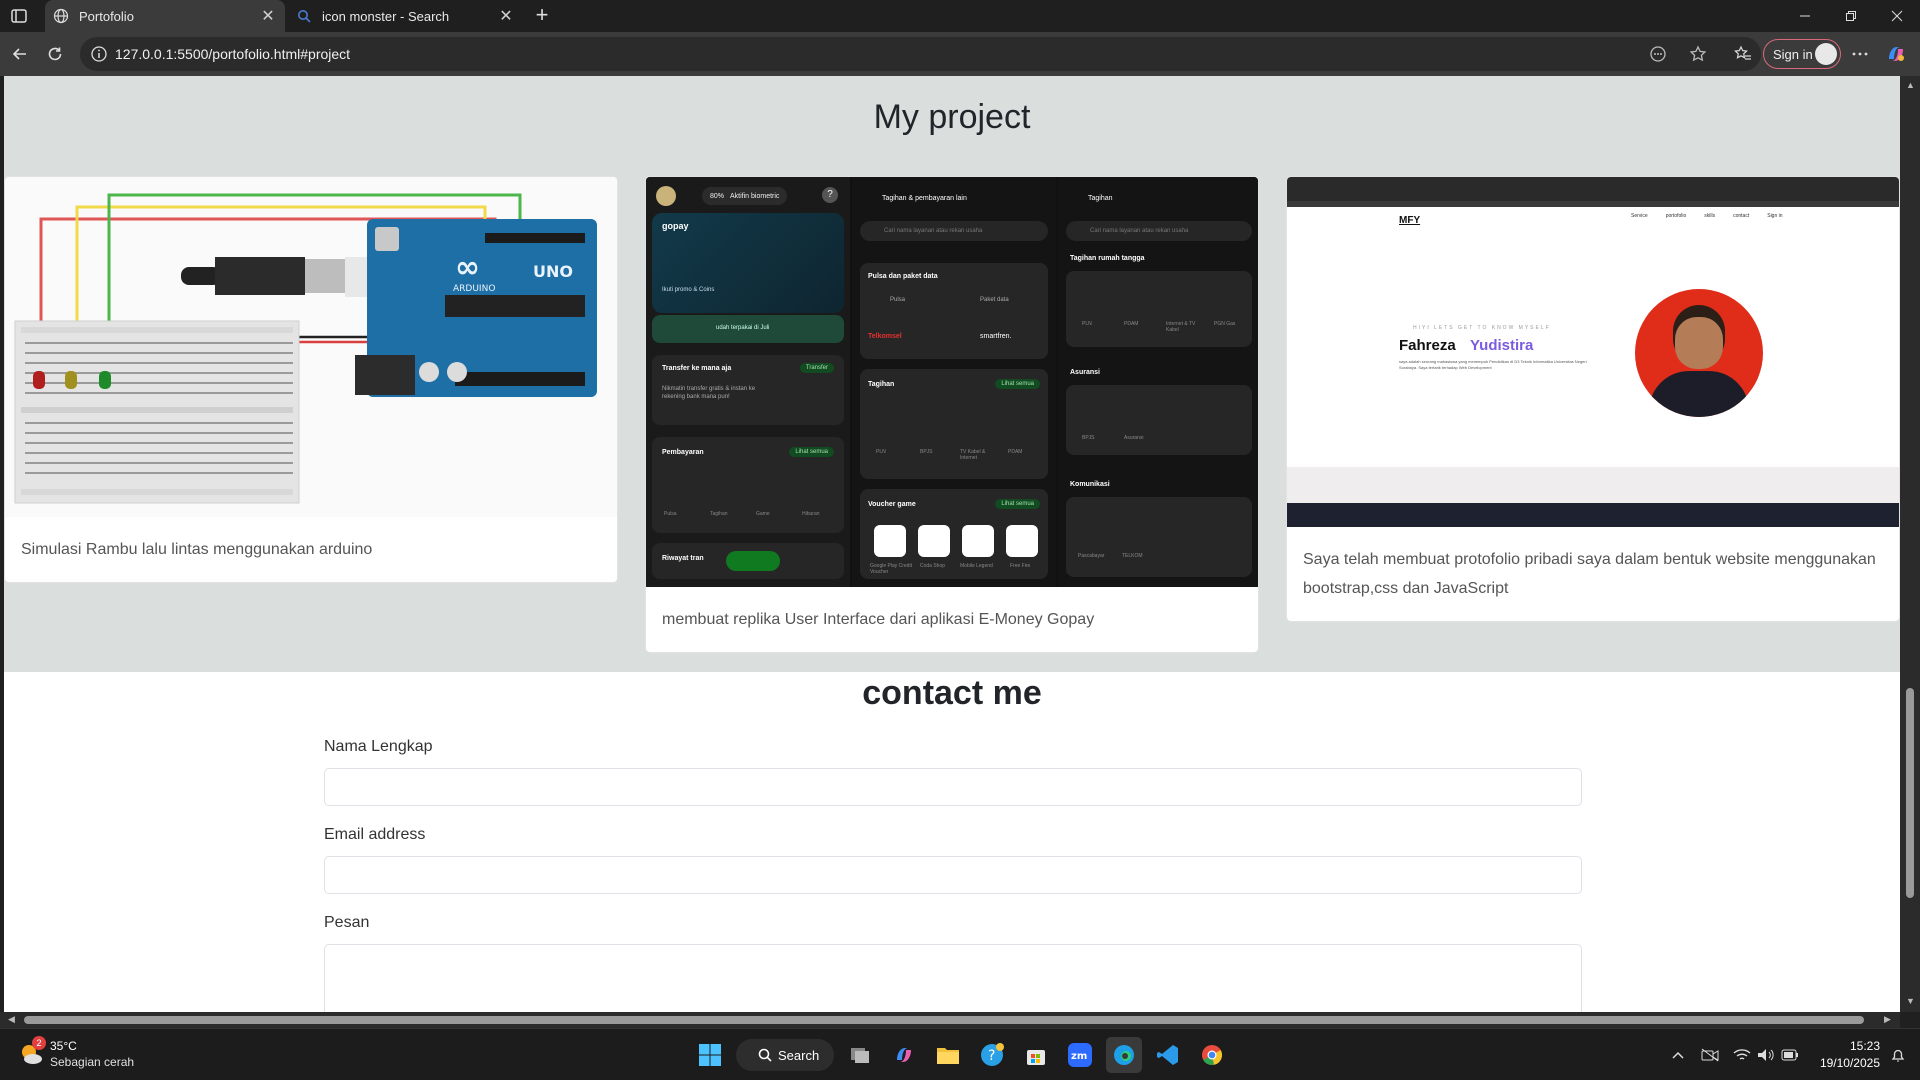 The height and width of the screenshot is (1080, 1920). Describe the element at coordinates (1410, 220) in the screenshot. I see `portfolio-logo: MFY` at that location.